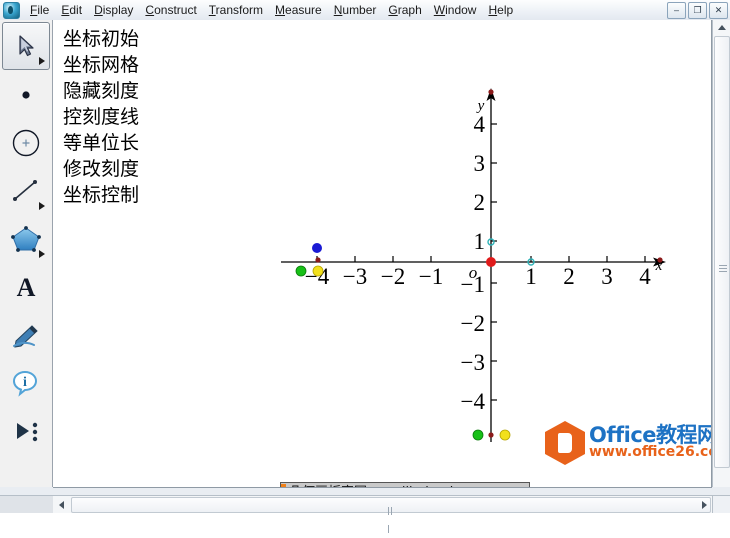  I want to click on menu-number: Number, so click(355, 10).